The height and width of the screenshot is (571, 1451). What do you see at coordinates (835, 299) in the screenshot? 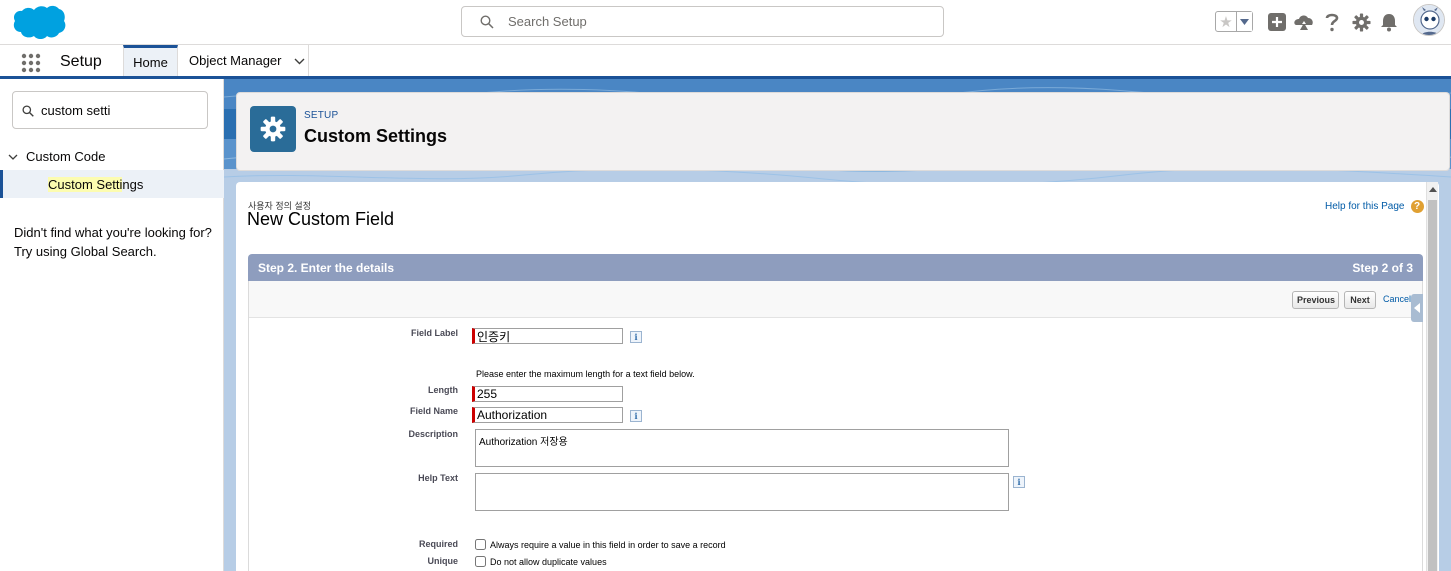
I see `button-row: Previous Next Cancel` at bounding box center [835, 299].